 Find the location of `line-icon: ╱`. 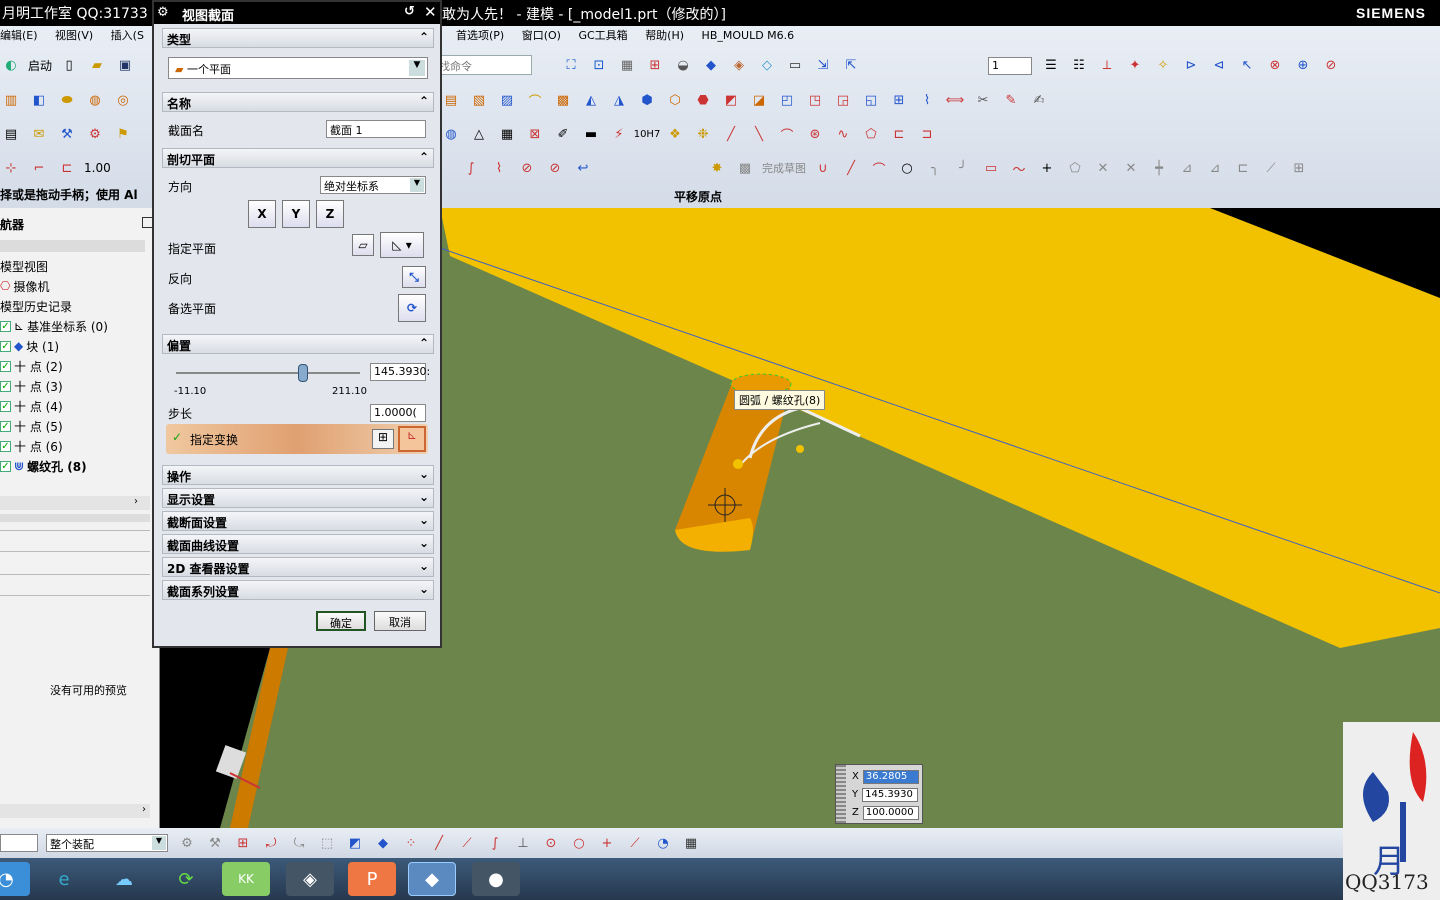

line-icon: ╱ is located at coordinates (731, 134).